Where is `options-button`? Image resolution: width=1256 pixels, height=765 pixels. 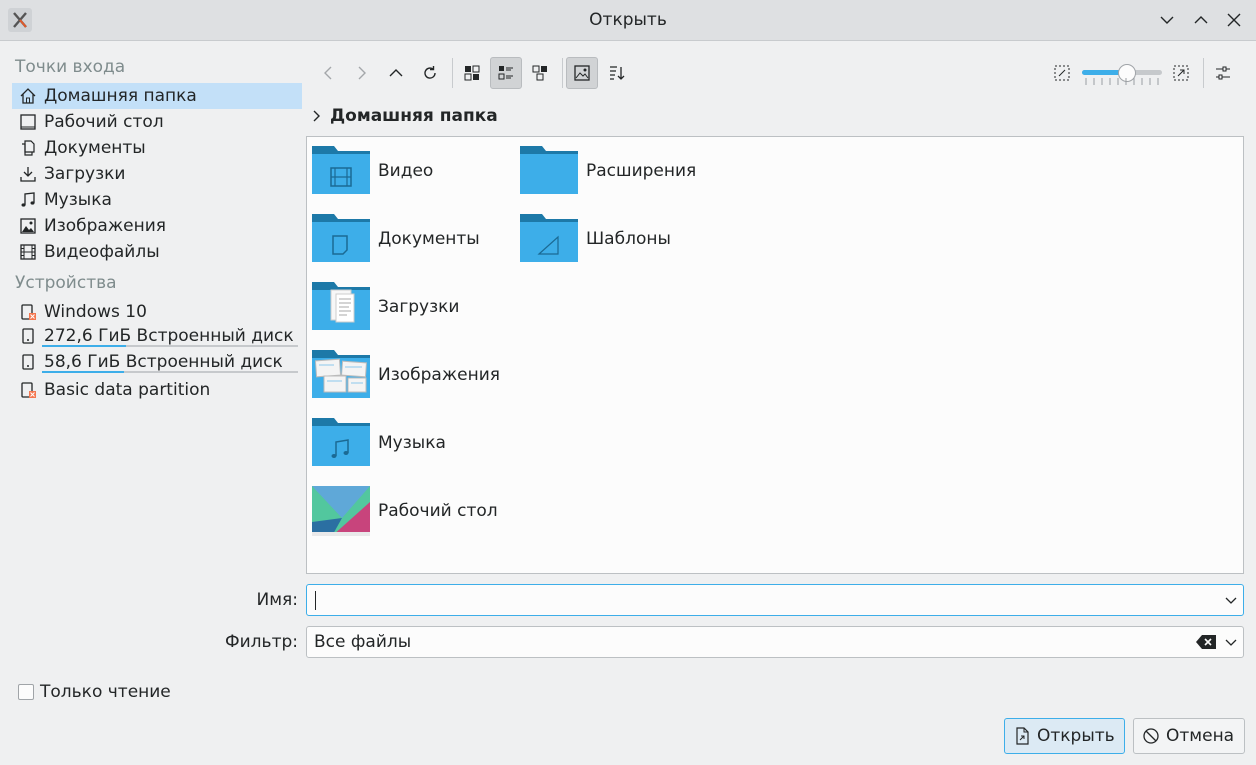
options-button is located at coordinates (1223, 73).